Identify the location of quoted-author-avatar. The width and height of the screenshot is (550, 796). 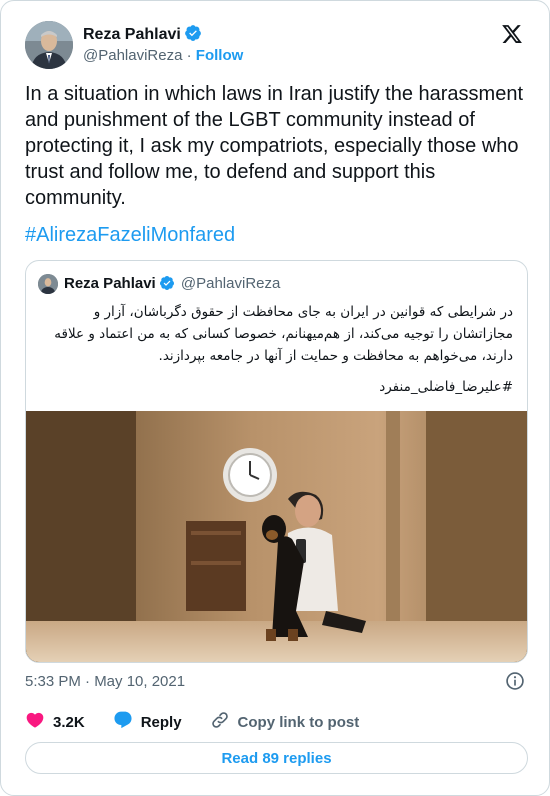
(48, 284).